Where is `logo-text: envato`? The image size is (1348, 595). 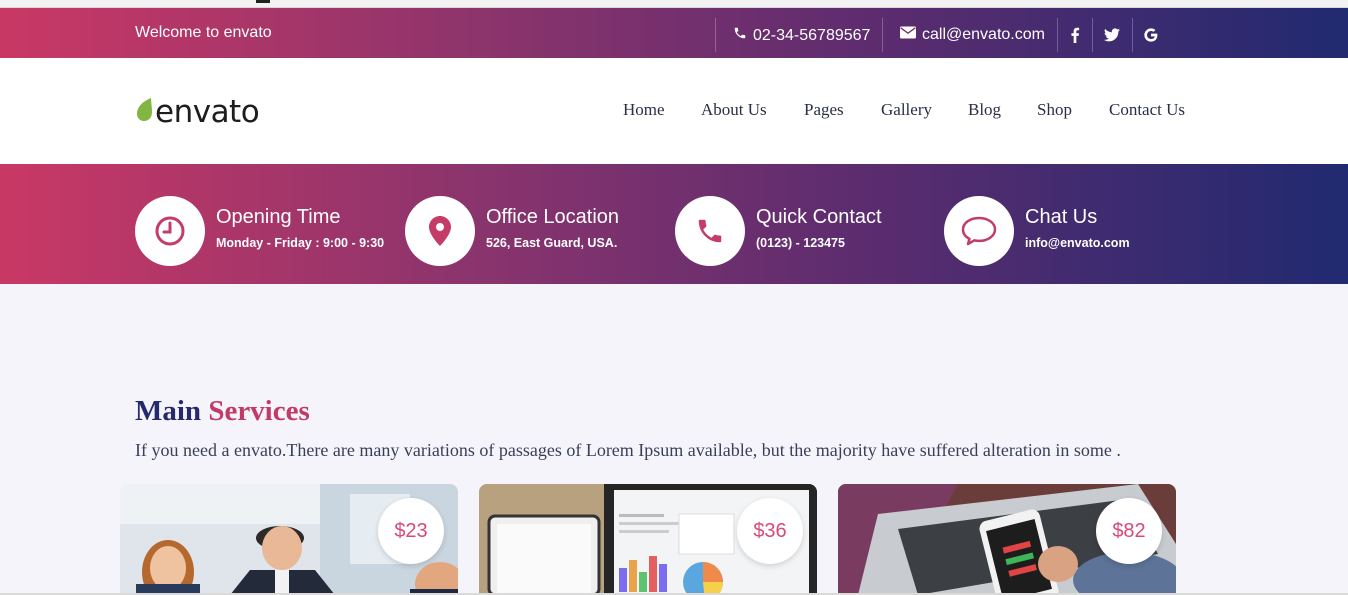
logo-text: envato is located at coordinates (207, 112).